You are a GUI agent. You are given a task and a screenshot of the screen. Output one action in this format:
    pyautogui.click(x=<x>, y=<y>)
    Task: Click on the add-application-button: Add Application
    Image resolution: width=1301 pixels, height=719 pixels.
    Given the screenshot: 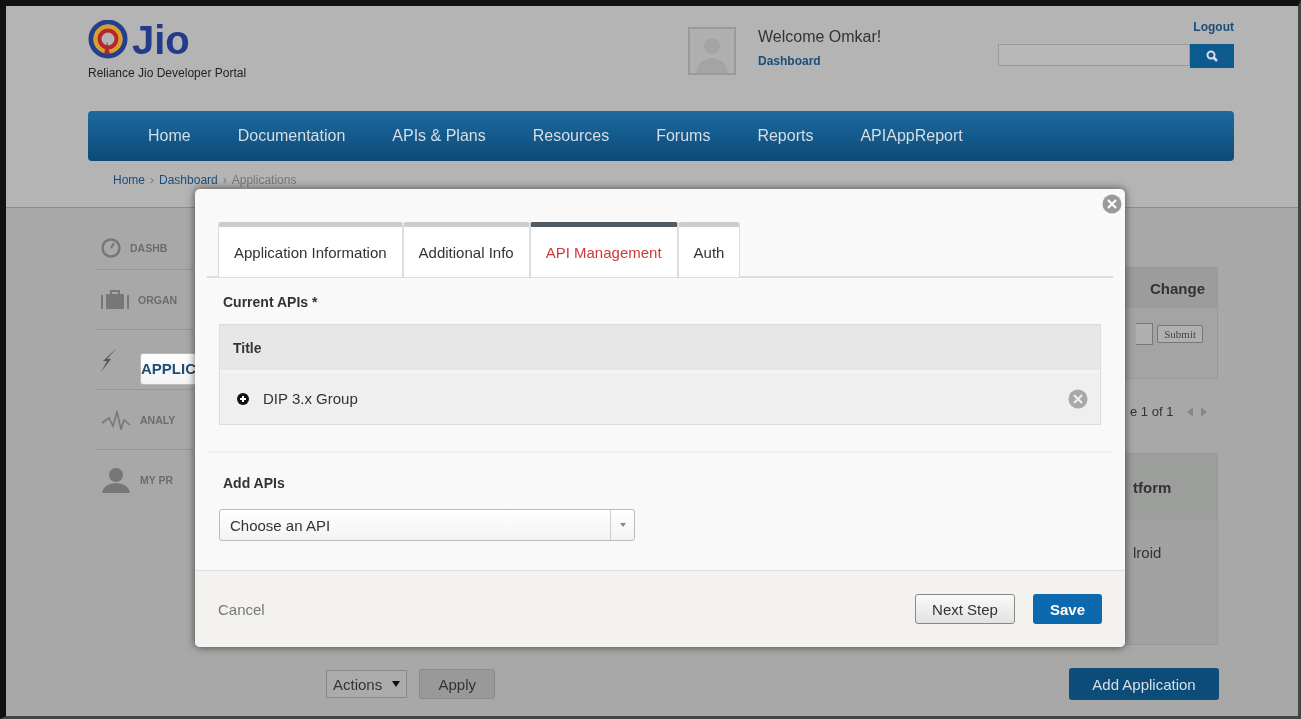 What is the action you would take?
    pyautogui.click(x=1144, y=684)
    